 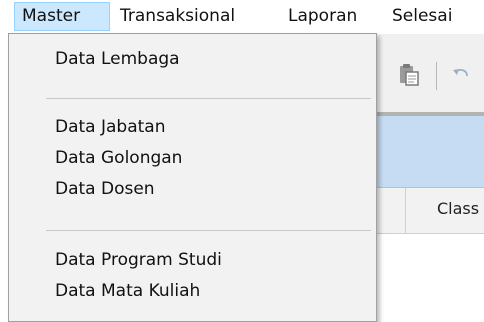 I want to click on undo-icon, so click(x=461, y=75).